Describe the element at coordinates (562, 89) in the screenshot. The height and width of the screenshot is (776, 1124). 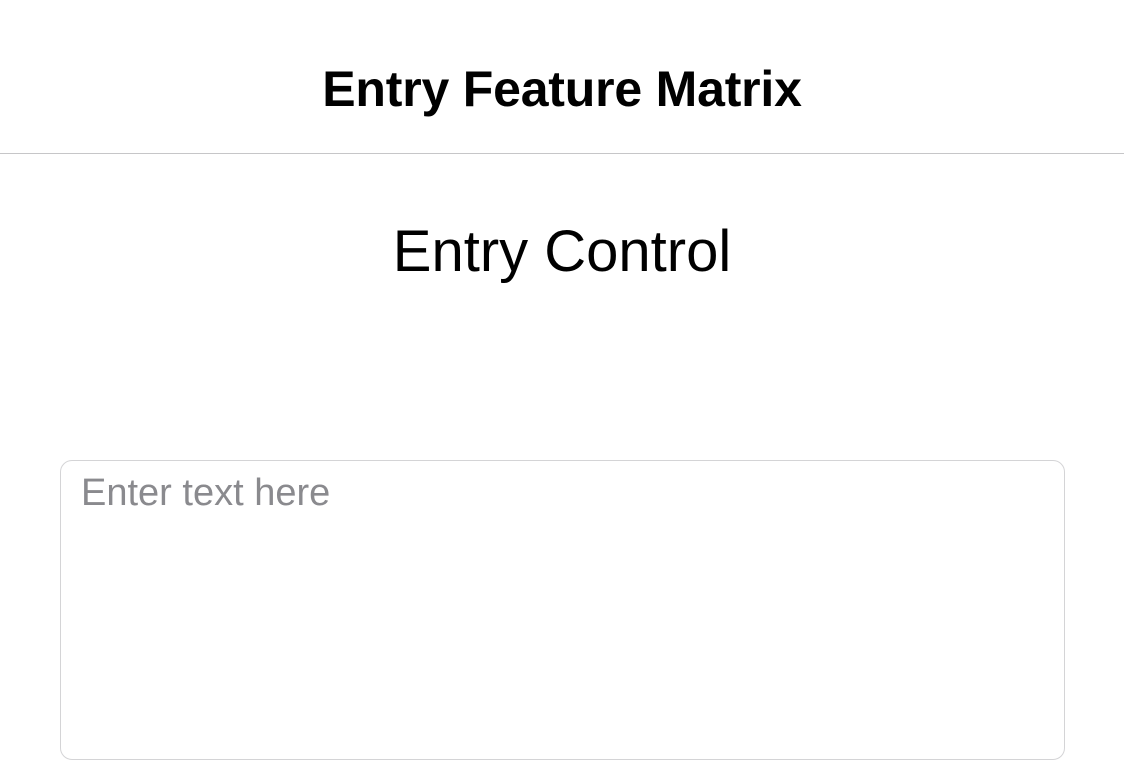
I see `navigation-title: Entry Feature Matrix` at that location.